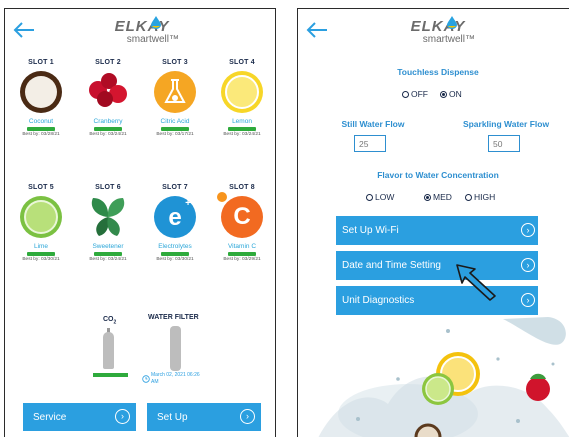  Describe the element at coordinates (437, 300) in the screenshot. I see `unit-diagnostics-button: Unit Diagnostics ›` at that location.